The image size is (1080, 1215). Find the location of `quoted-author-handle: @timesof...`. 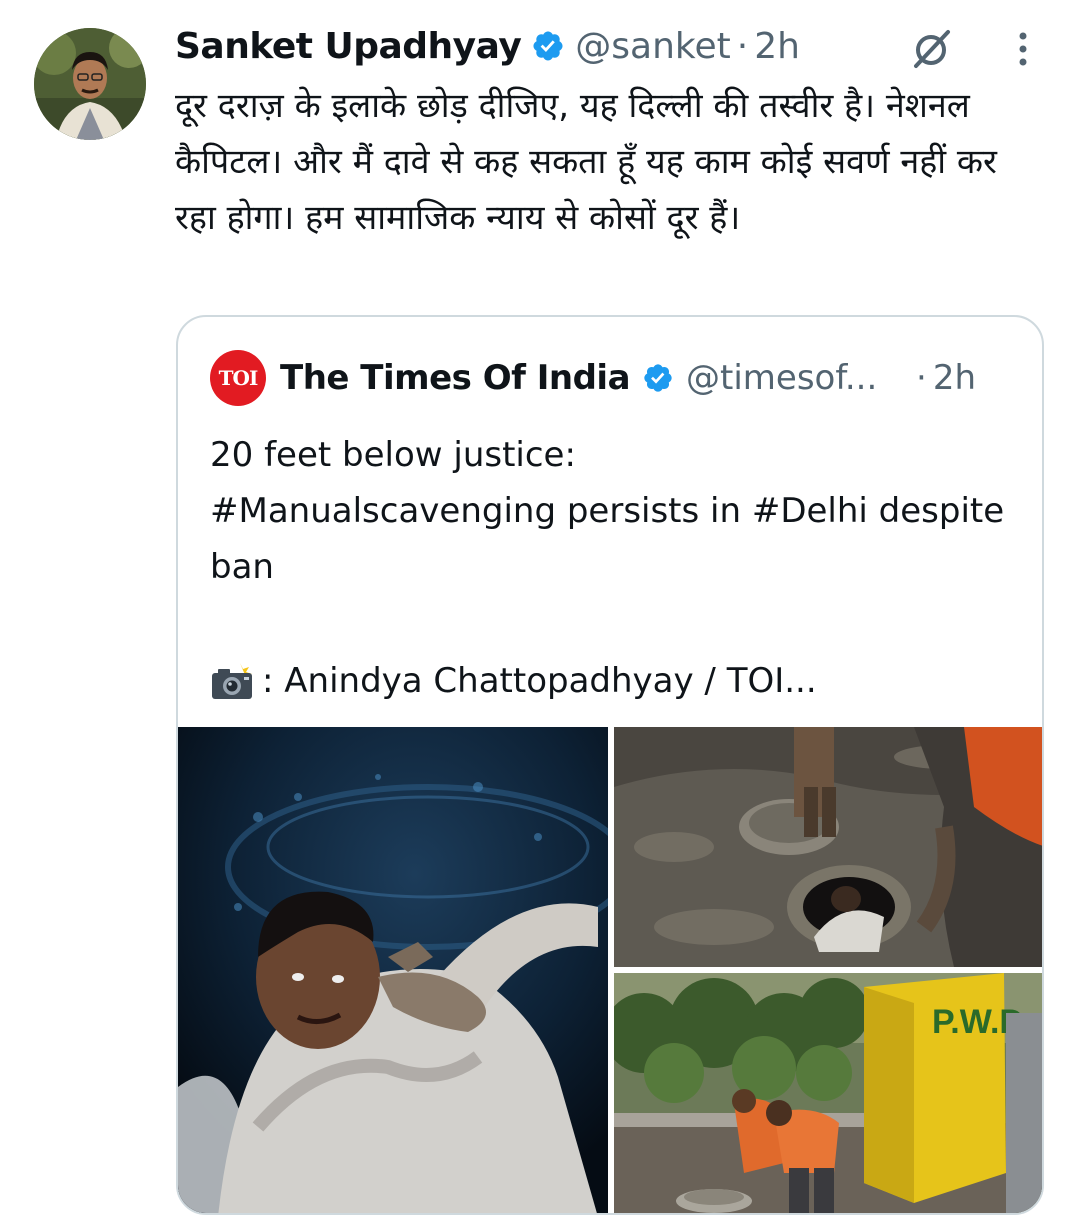

quoted-author-handle: @timesof... is located at coordinates (797, 378).